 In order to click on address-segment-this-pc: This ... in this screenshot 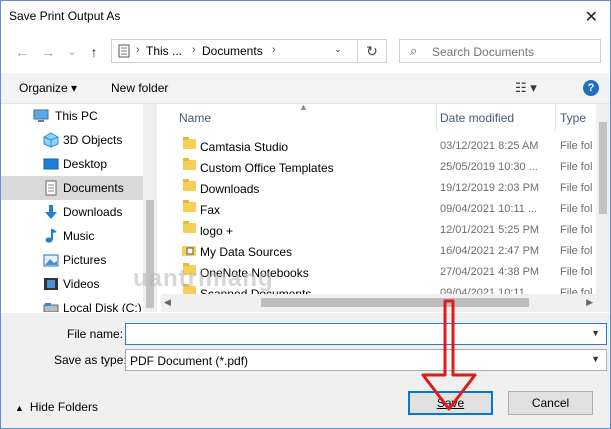, I will do `click(164, 51)`.